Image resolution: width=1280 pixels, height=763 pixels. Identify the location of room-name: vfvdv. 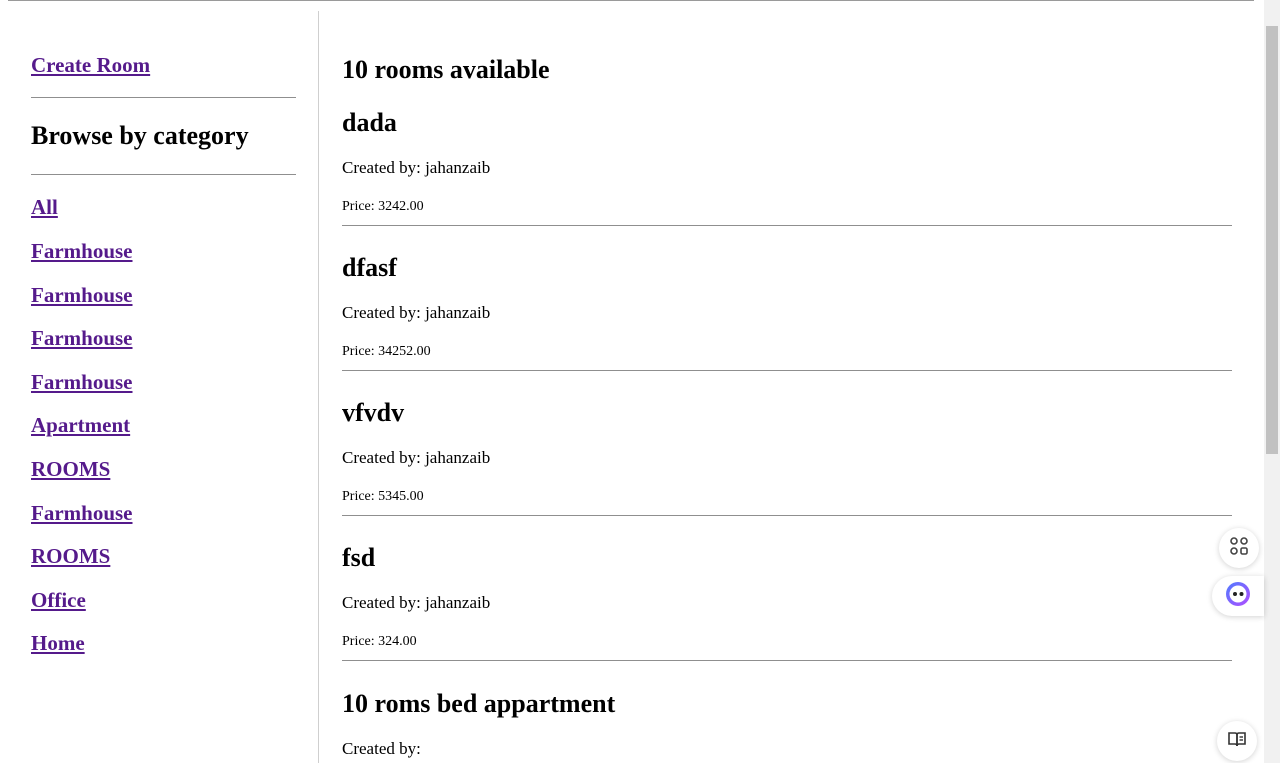
(373, 412).